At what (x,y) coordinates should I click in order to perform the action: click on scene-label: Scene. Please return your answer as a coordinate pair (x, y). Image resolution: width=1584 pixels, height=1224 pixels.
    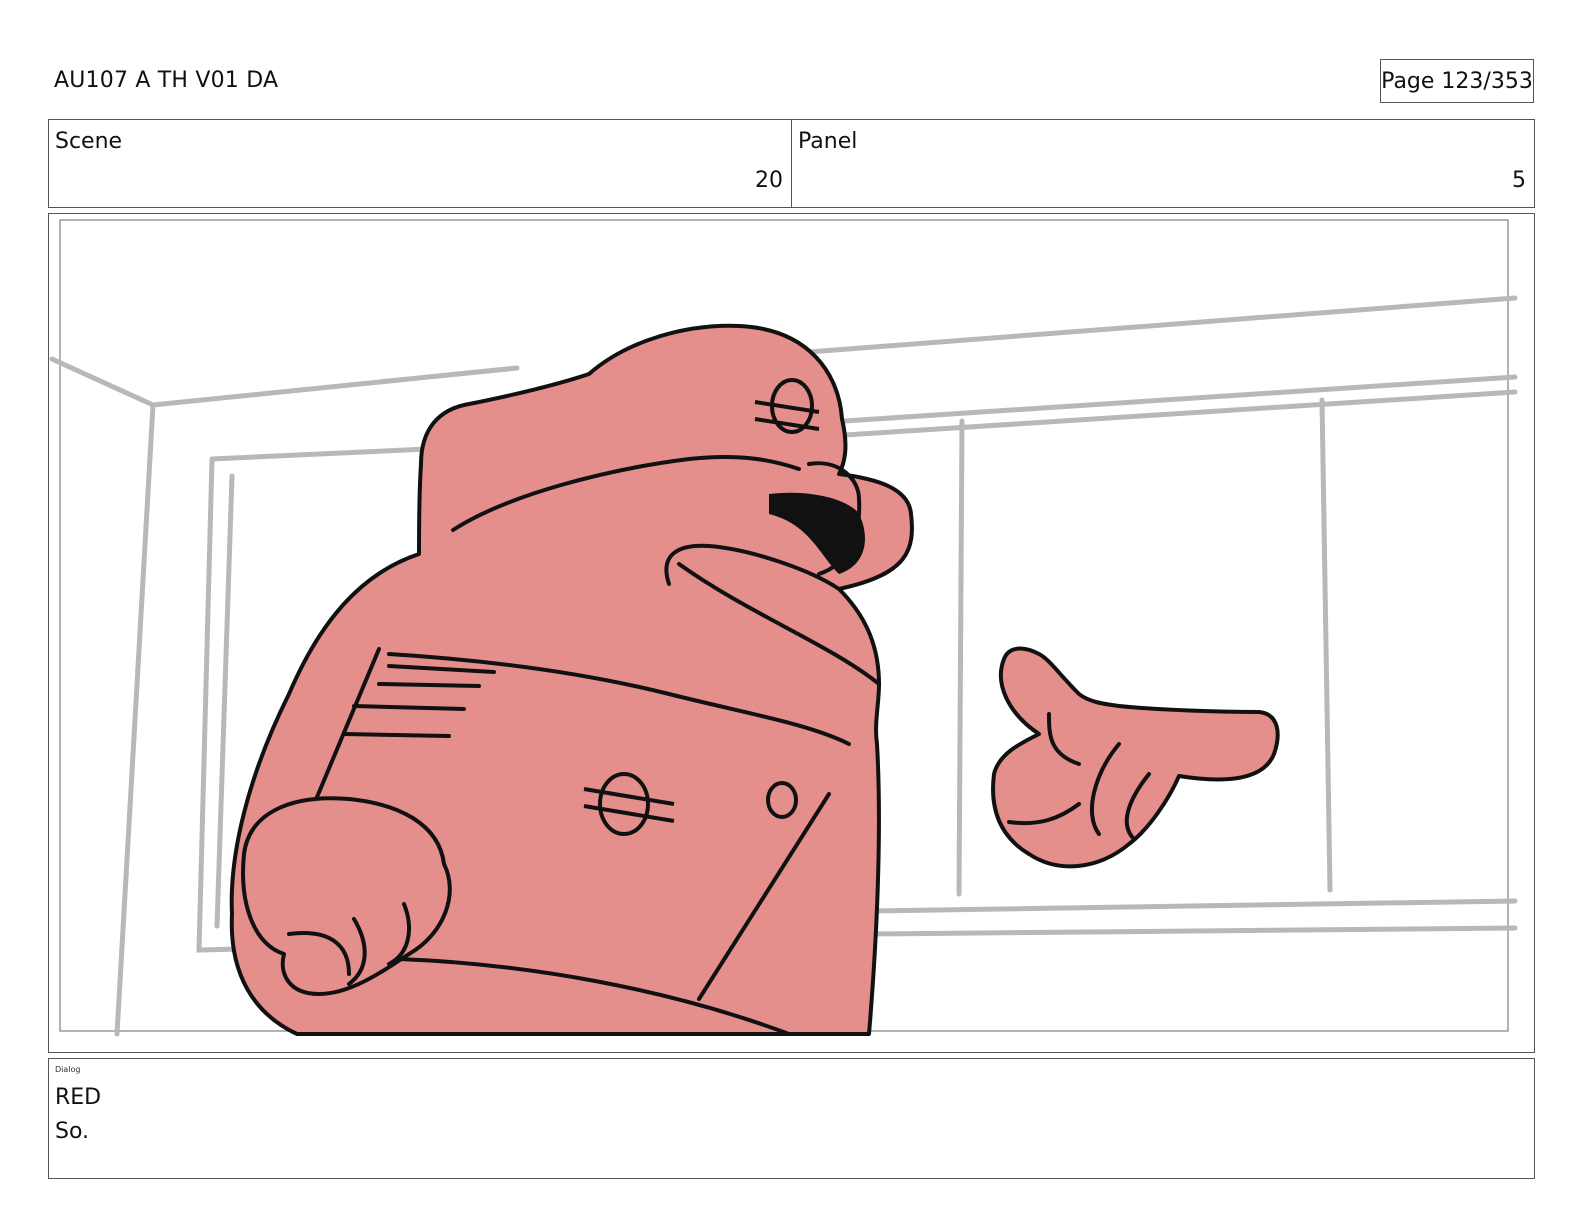
    Looking at the image, I should click on (89, 141).